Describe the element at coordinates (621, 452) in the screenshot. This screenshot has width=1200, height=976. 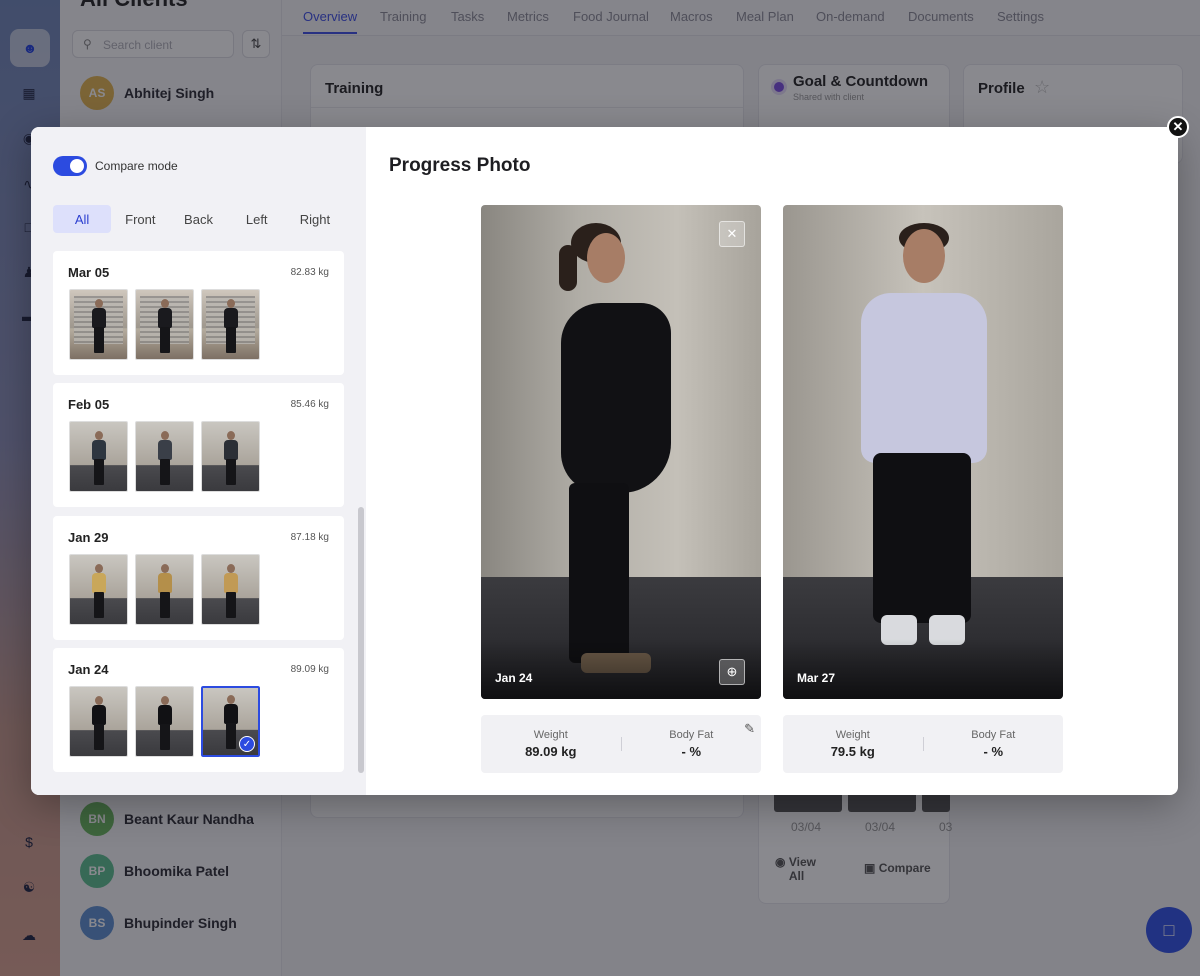
I see `compare-photo-left: ✕ Jan 24 ⊕` at that location.